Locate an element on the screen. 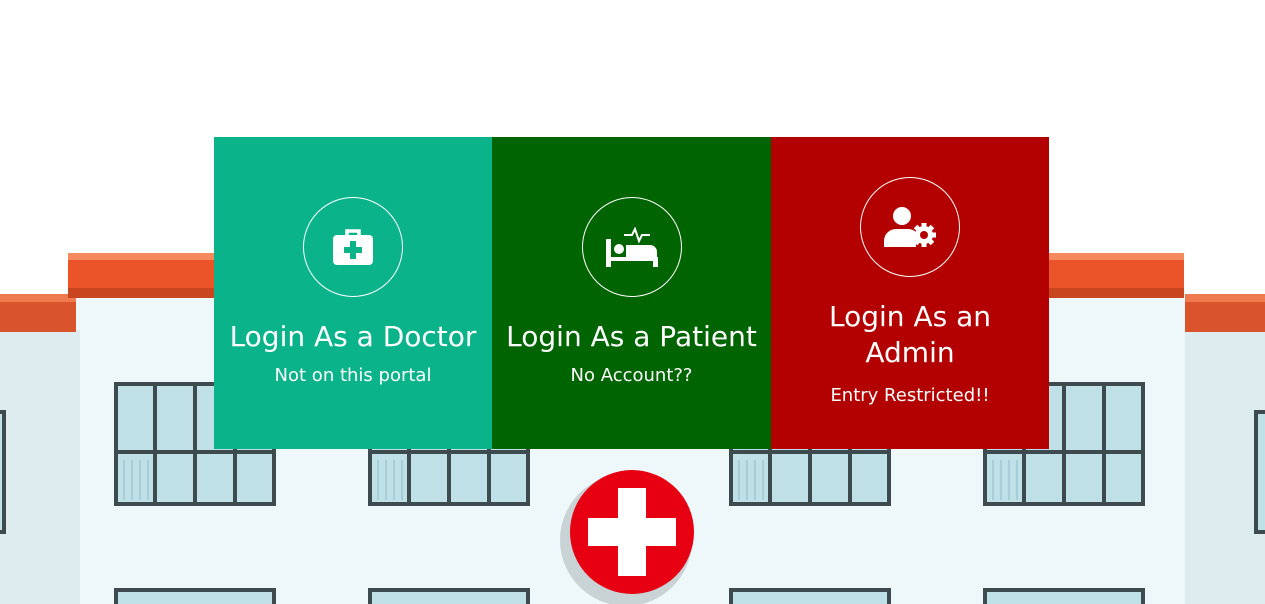 The image size is (1265, 604). medical-kit-icon is located at coordinates (353, 247).